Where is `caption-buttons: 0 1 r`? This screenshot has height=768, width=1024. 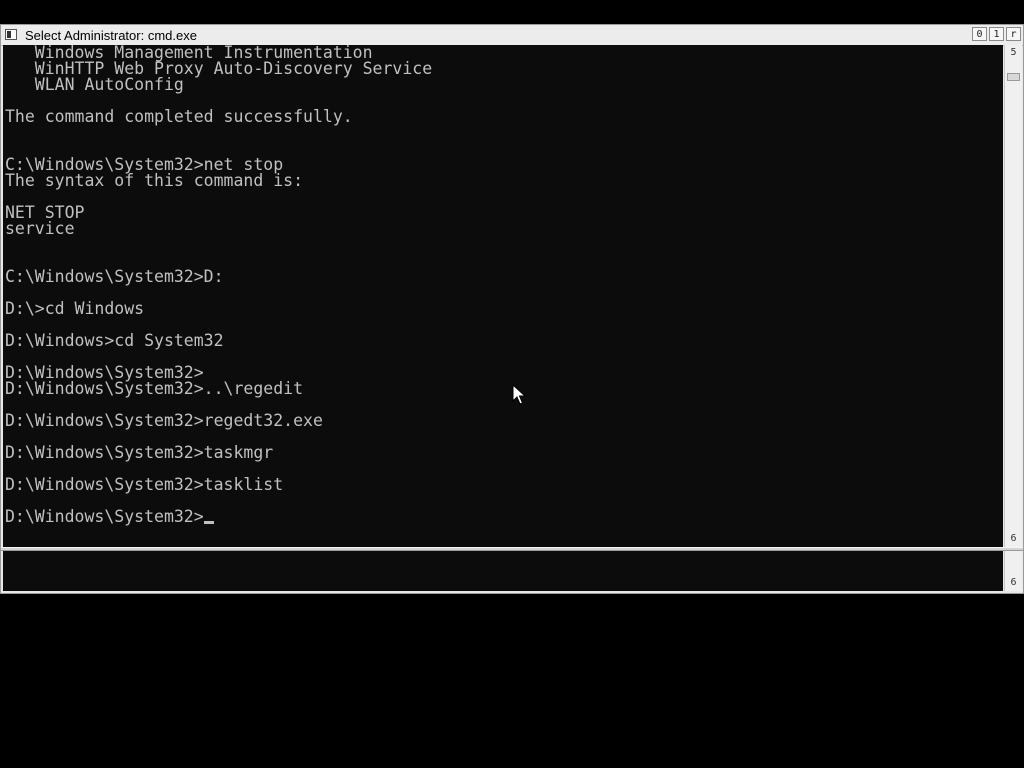
caption-buttons: 0 1 r is located at coordinates (996, 34).